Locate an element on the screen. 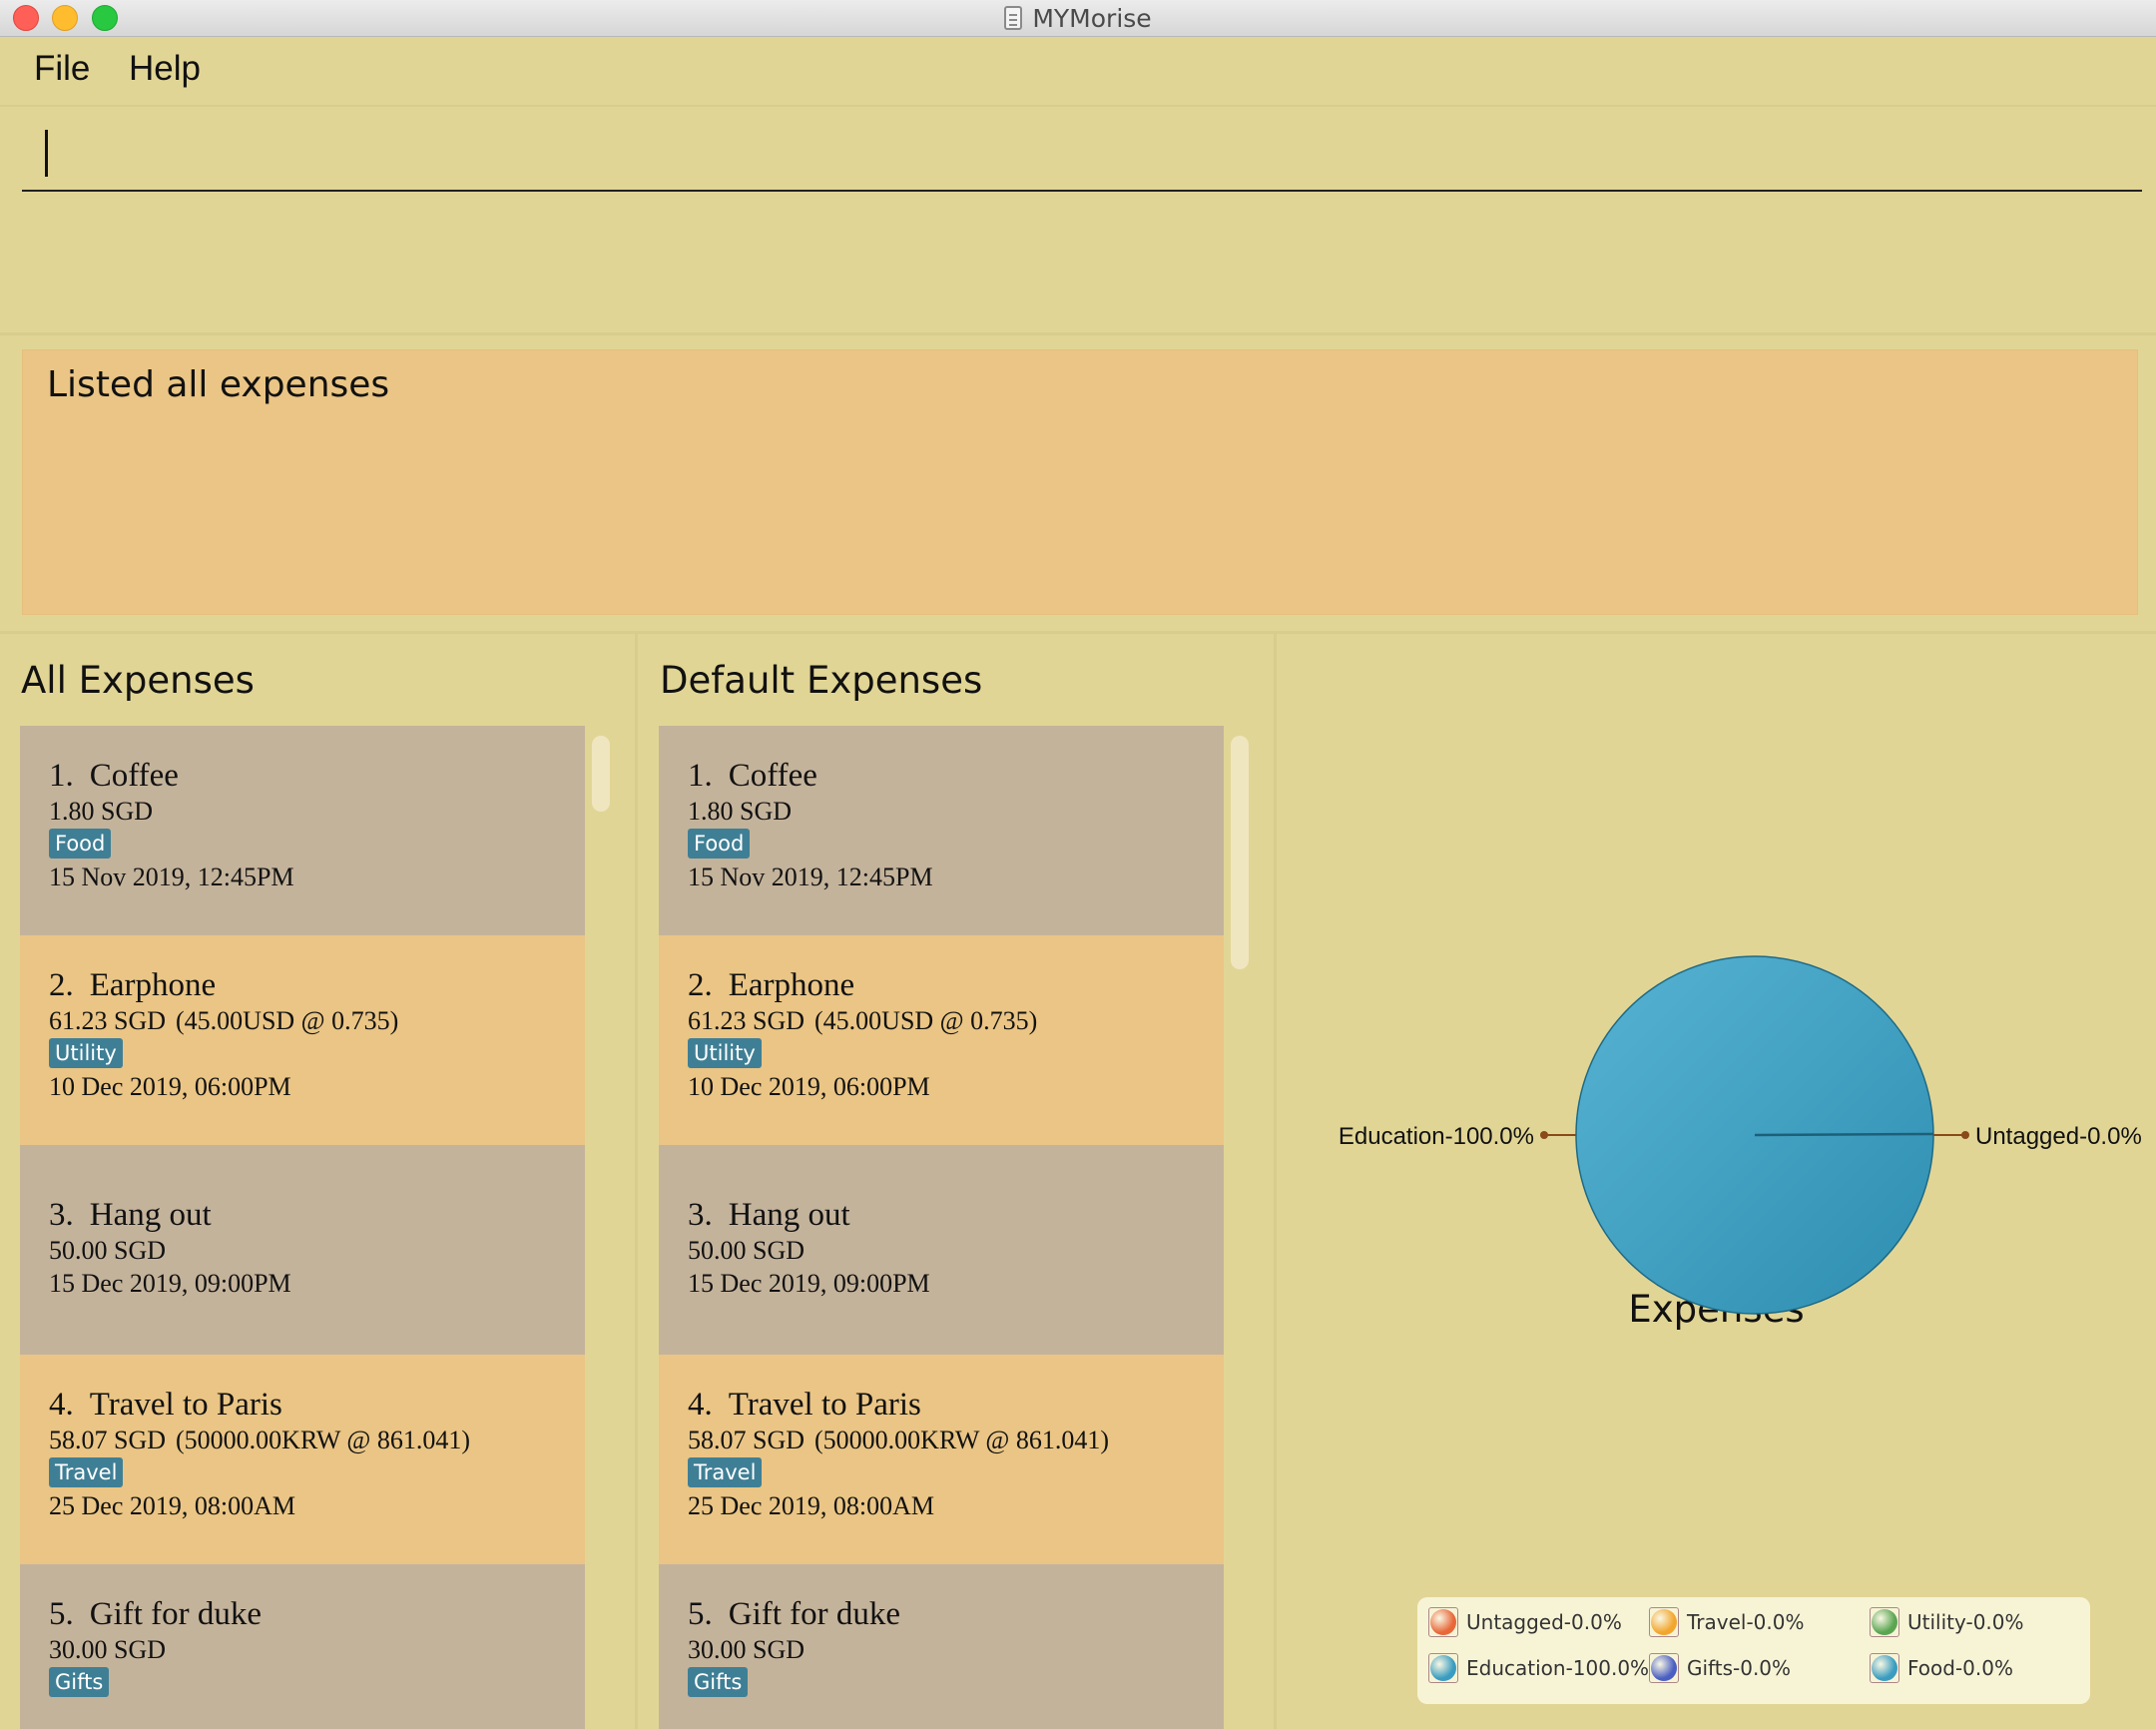 This screenshot has height=1729, width=2156. command-input is located at coordinates (1082, 155).